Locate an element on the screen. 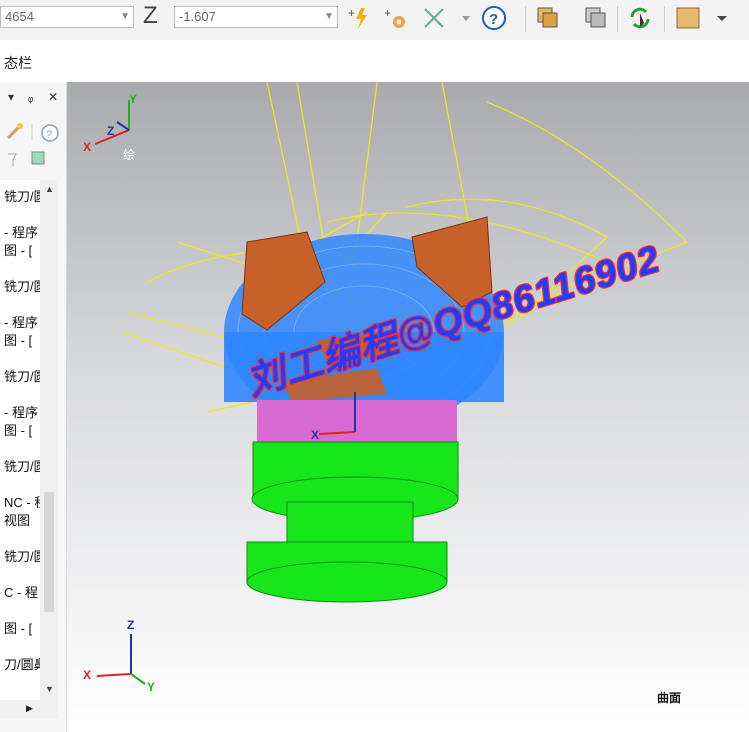 This screenshot has height=732, width=749. coordinate-field: 4654 ▼ is located at coordinates (67, 17).